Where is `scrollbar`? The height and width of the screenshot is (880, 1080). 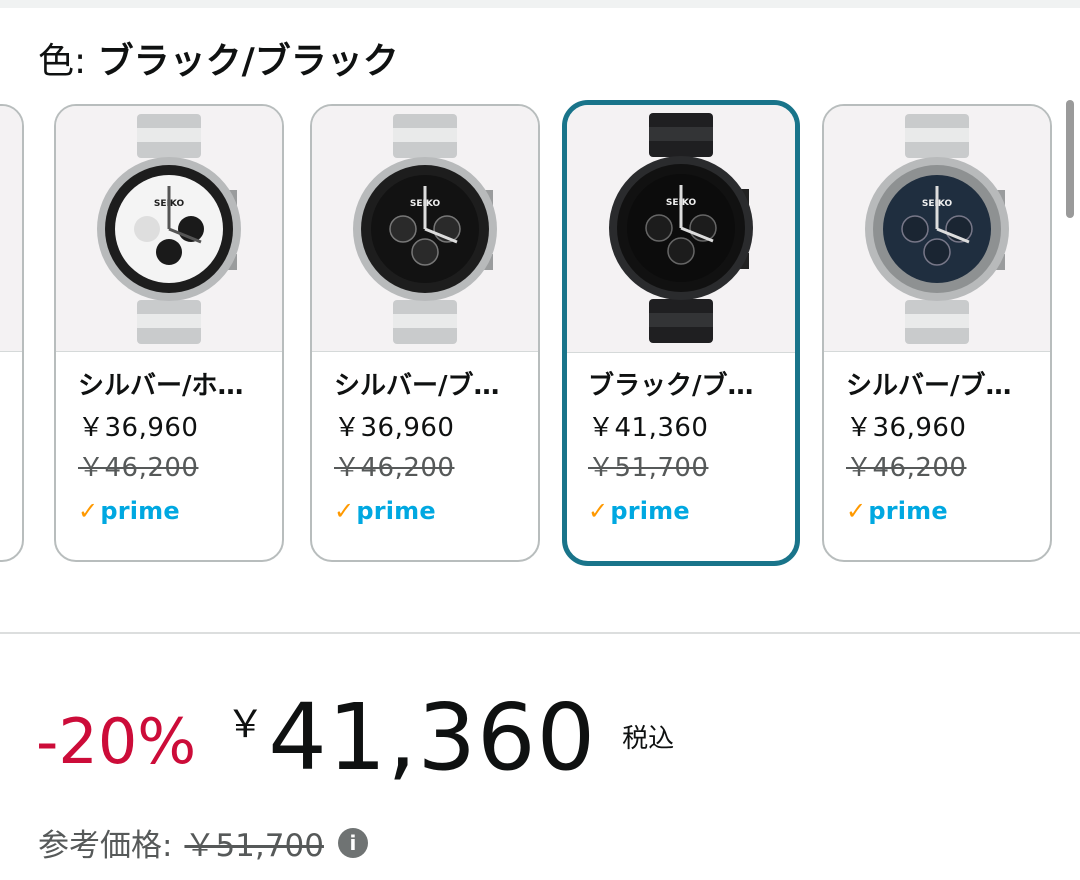
scrollbar is located at coordinates (1070, 159).